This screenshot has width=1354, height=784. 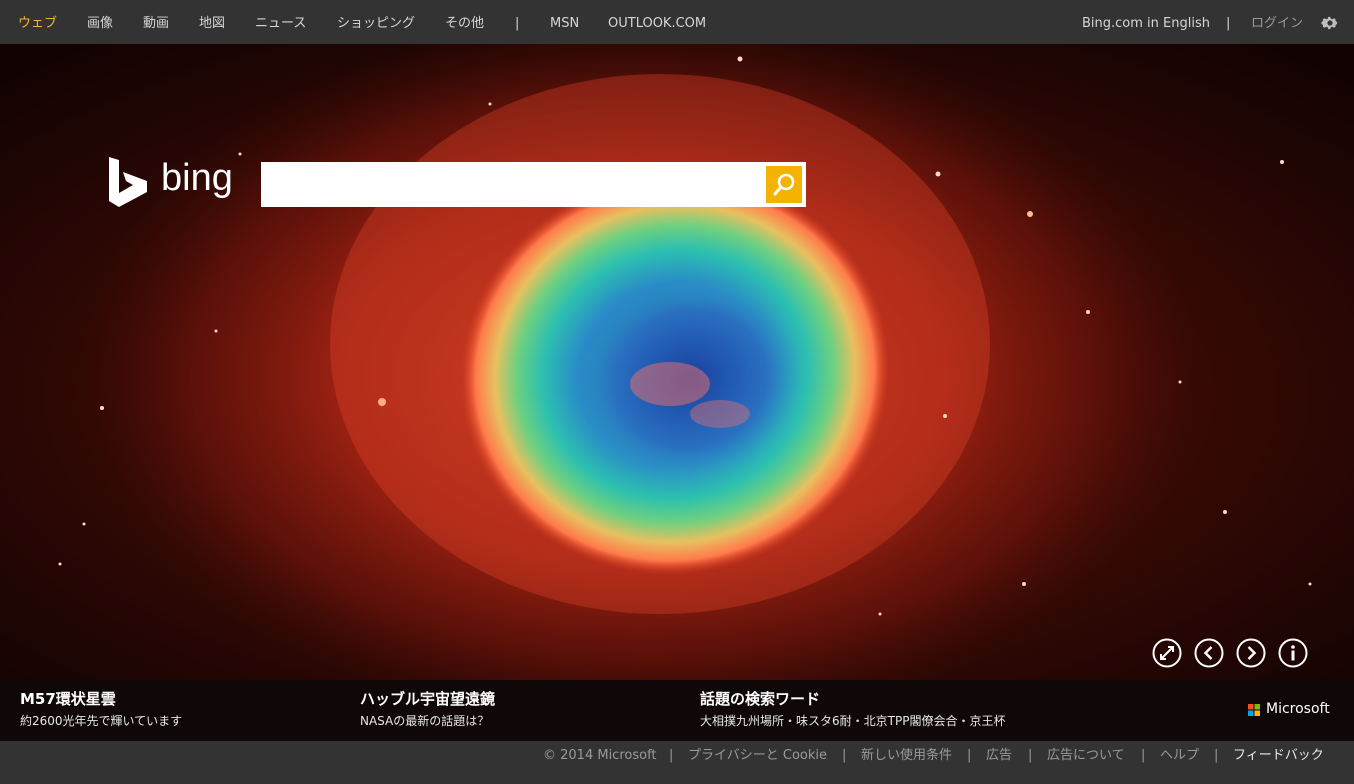 What do you see at coordinates (657, 22) in the screenshot?
I see `nav-link-outlook: OUTLOOK.COM` at bounding box center [657, 22].